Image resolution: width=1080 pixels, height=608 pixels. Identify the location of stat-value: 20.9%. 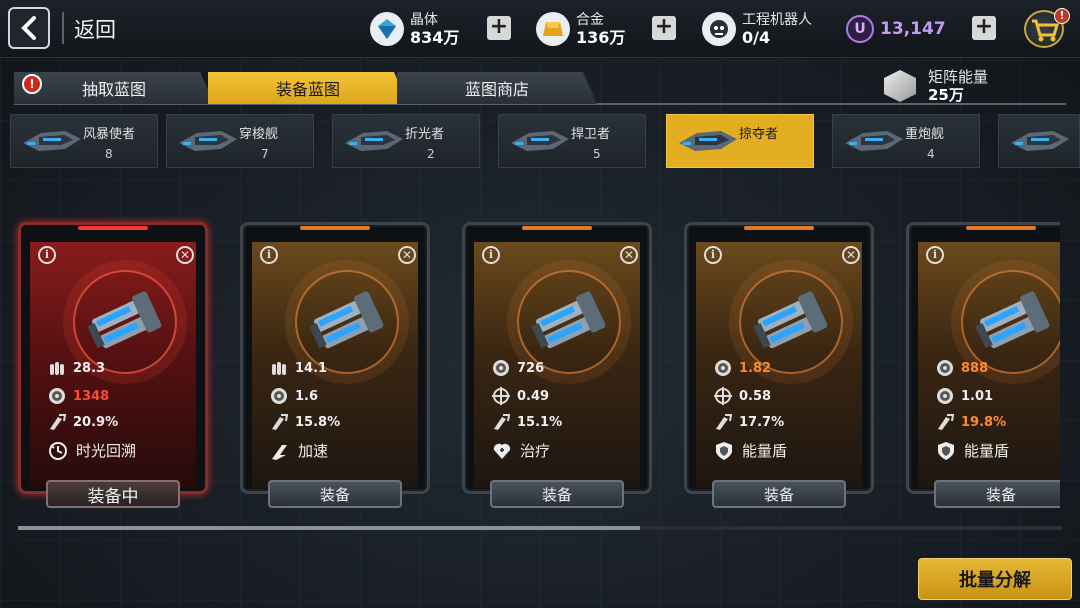
(96, 422).